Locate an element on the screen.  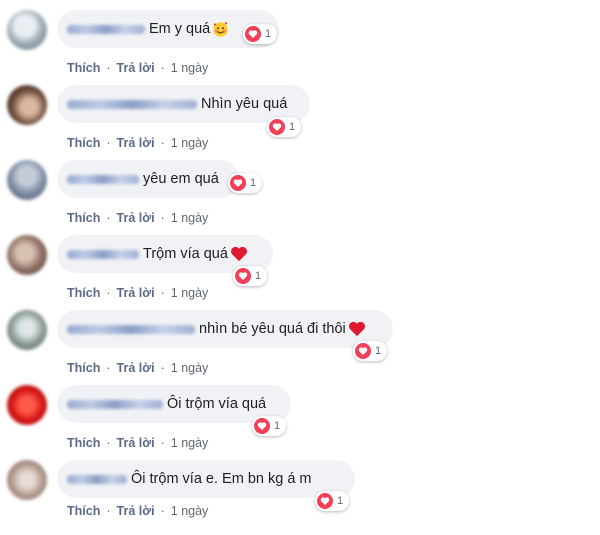
comment-bubble: yêu em quá is located at coordinates (148, 179).